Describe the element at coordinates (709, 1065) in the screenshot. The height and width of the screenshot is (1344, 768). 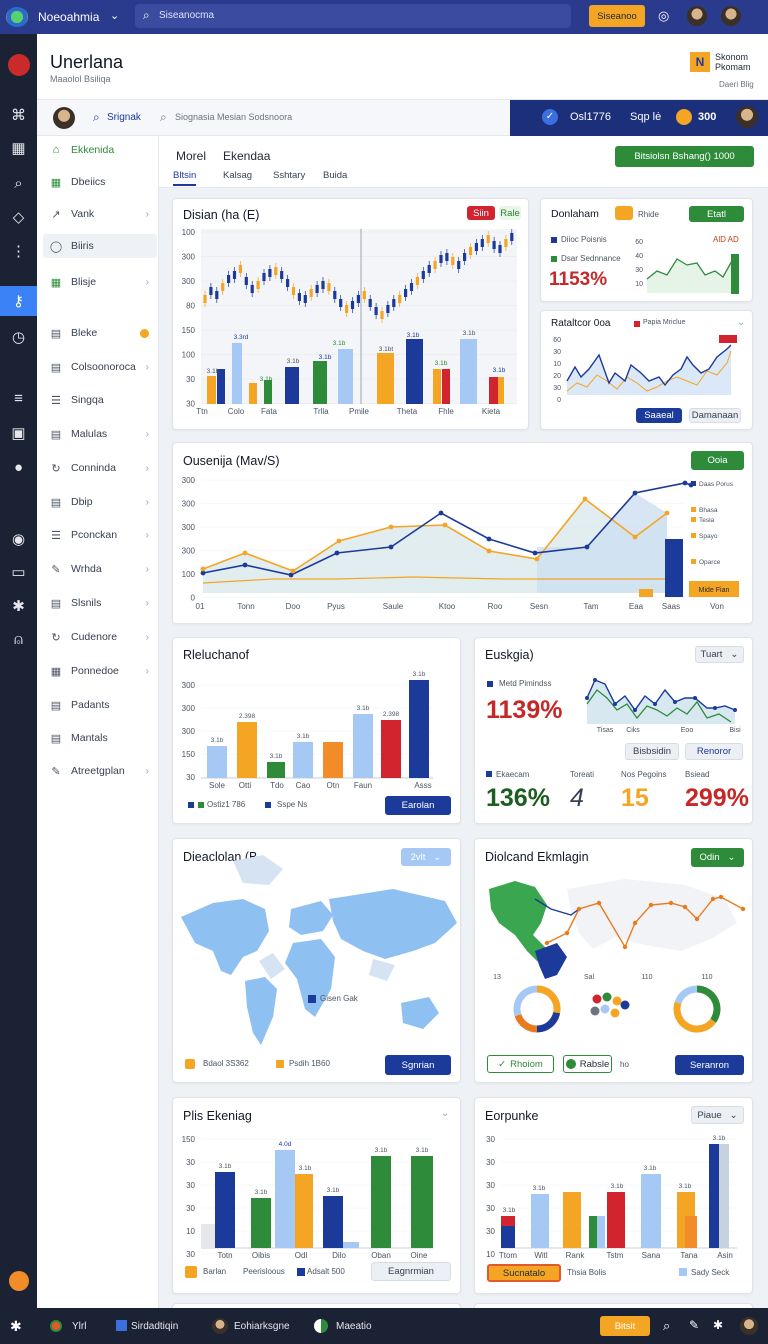
I see `card8-button-3: Seranron` at that location.